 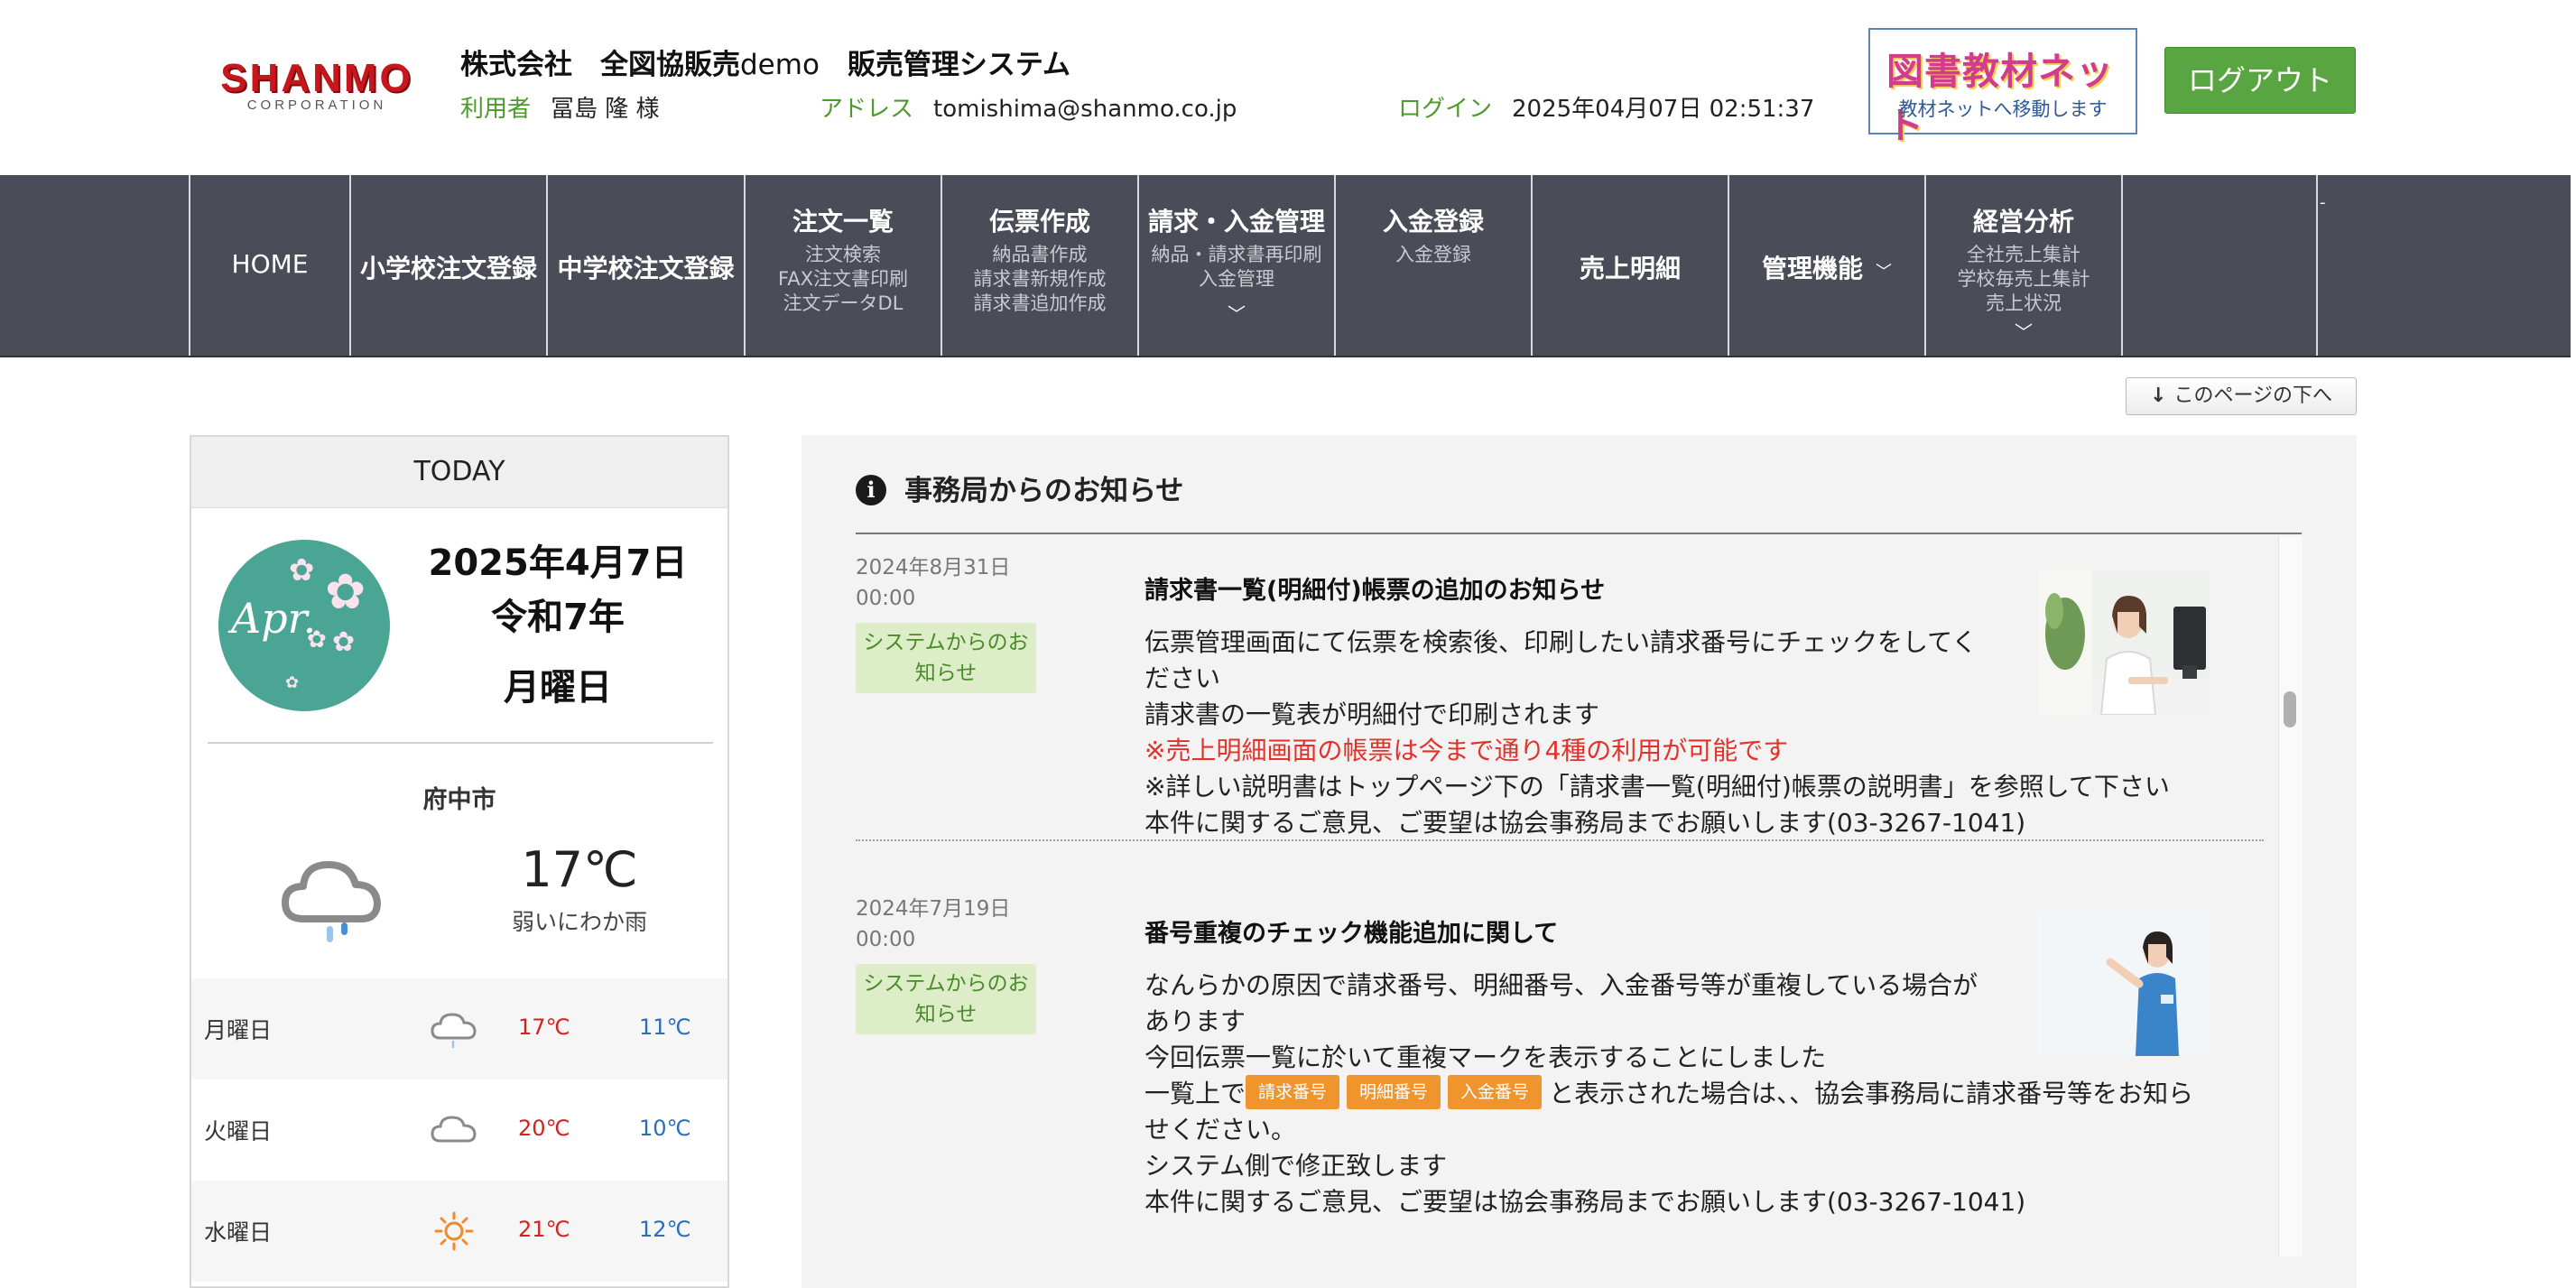 What do you see at coordinates (1039, 255) in the screenshot?
I see `nav-submenu-delivery-note: 納品書作成` at bounding box center [1039, 255].